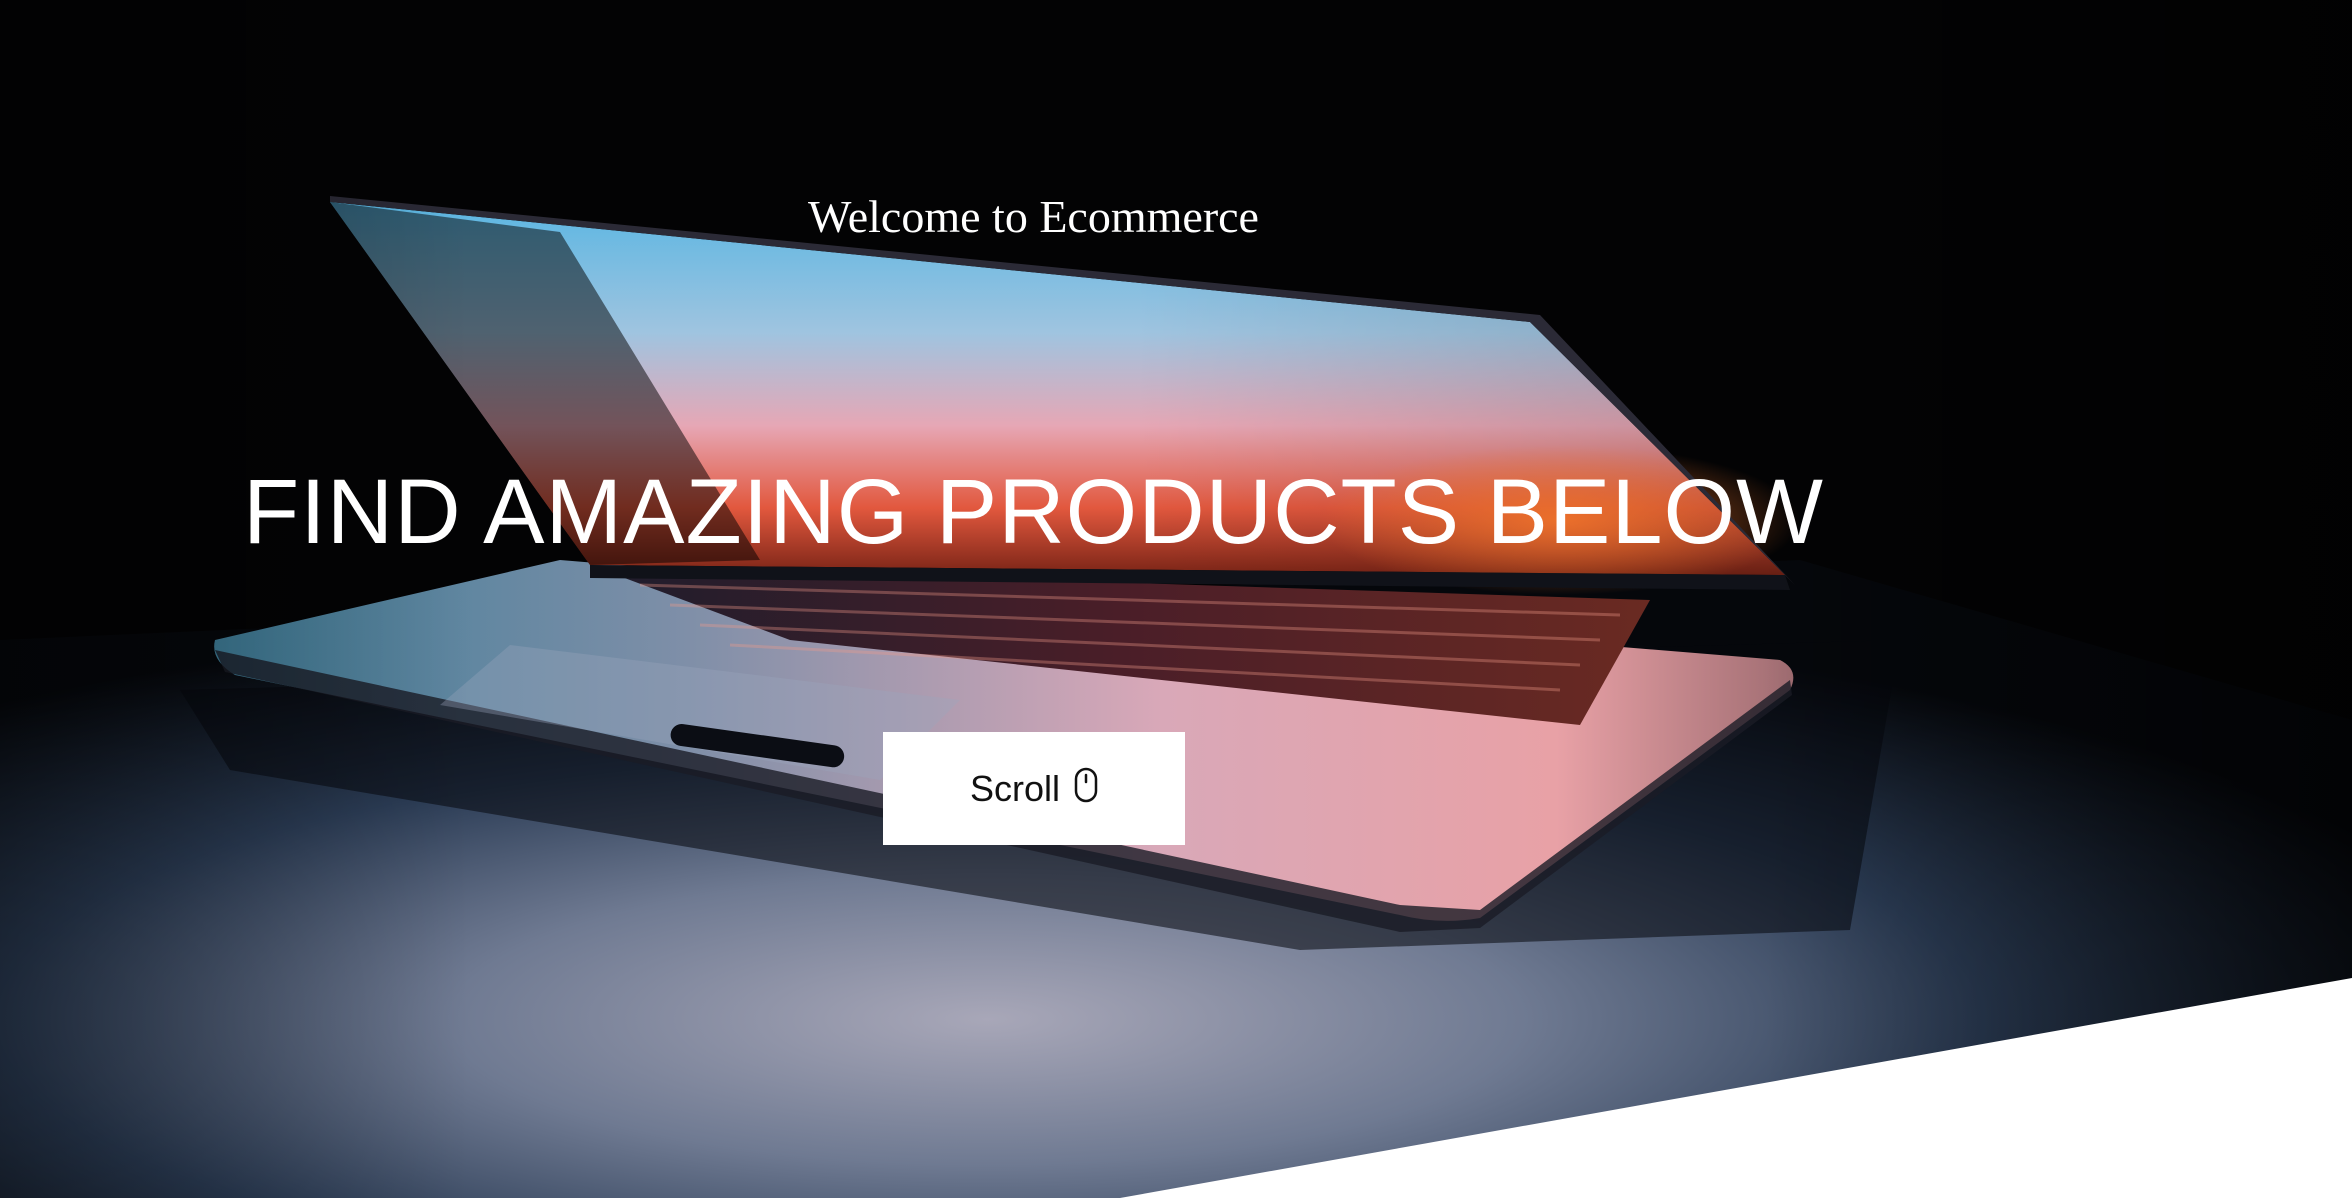  I want to click on mouse-icon, so click(1086, 784).